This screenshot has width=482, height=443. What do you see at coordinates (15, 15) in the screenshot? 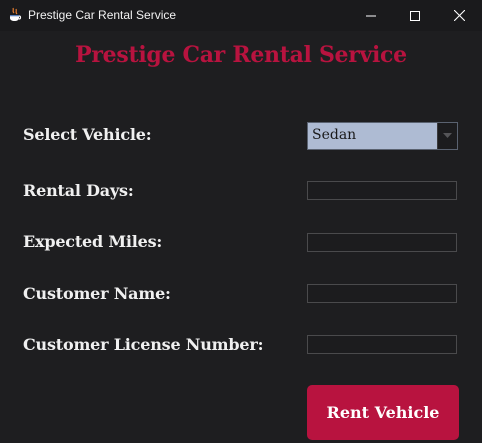
I see `java-cup-icon` at bounding box center [15, 15].